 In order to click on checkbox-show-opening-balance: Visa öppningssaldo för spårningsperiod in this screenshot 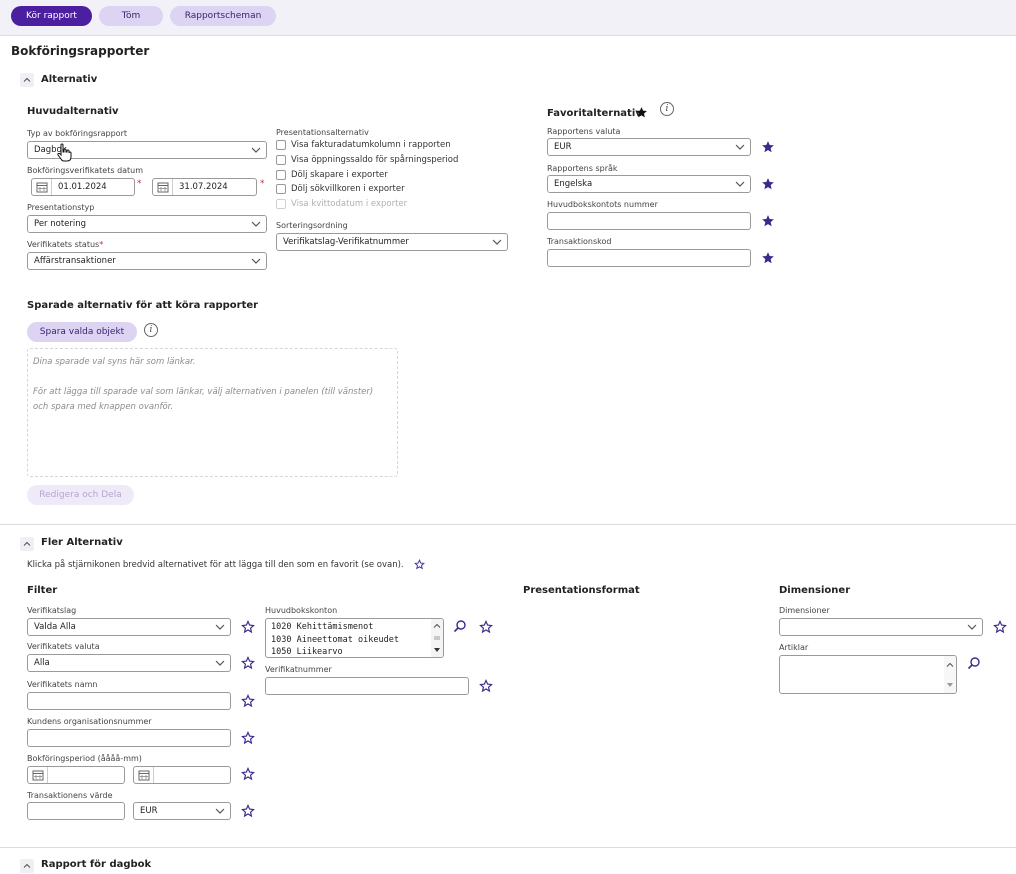, I will do `click(367, 160)`.